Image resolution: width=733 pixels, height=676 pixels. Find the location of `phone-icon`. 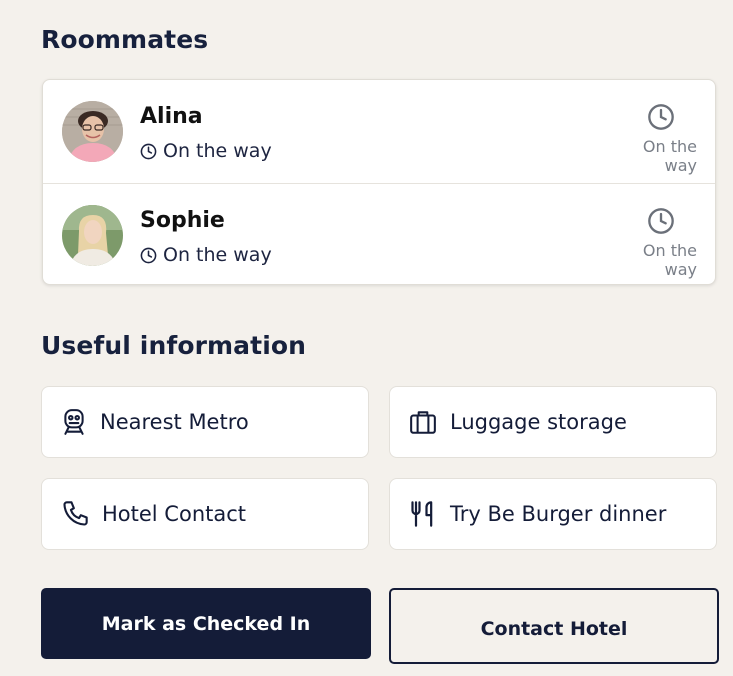

phone-icon is located at coordinates (75, 513).